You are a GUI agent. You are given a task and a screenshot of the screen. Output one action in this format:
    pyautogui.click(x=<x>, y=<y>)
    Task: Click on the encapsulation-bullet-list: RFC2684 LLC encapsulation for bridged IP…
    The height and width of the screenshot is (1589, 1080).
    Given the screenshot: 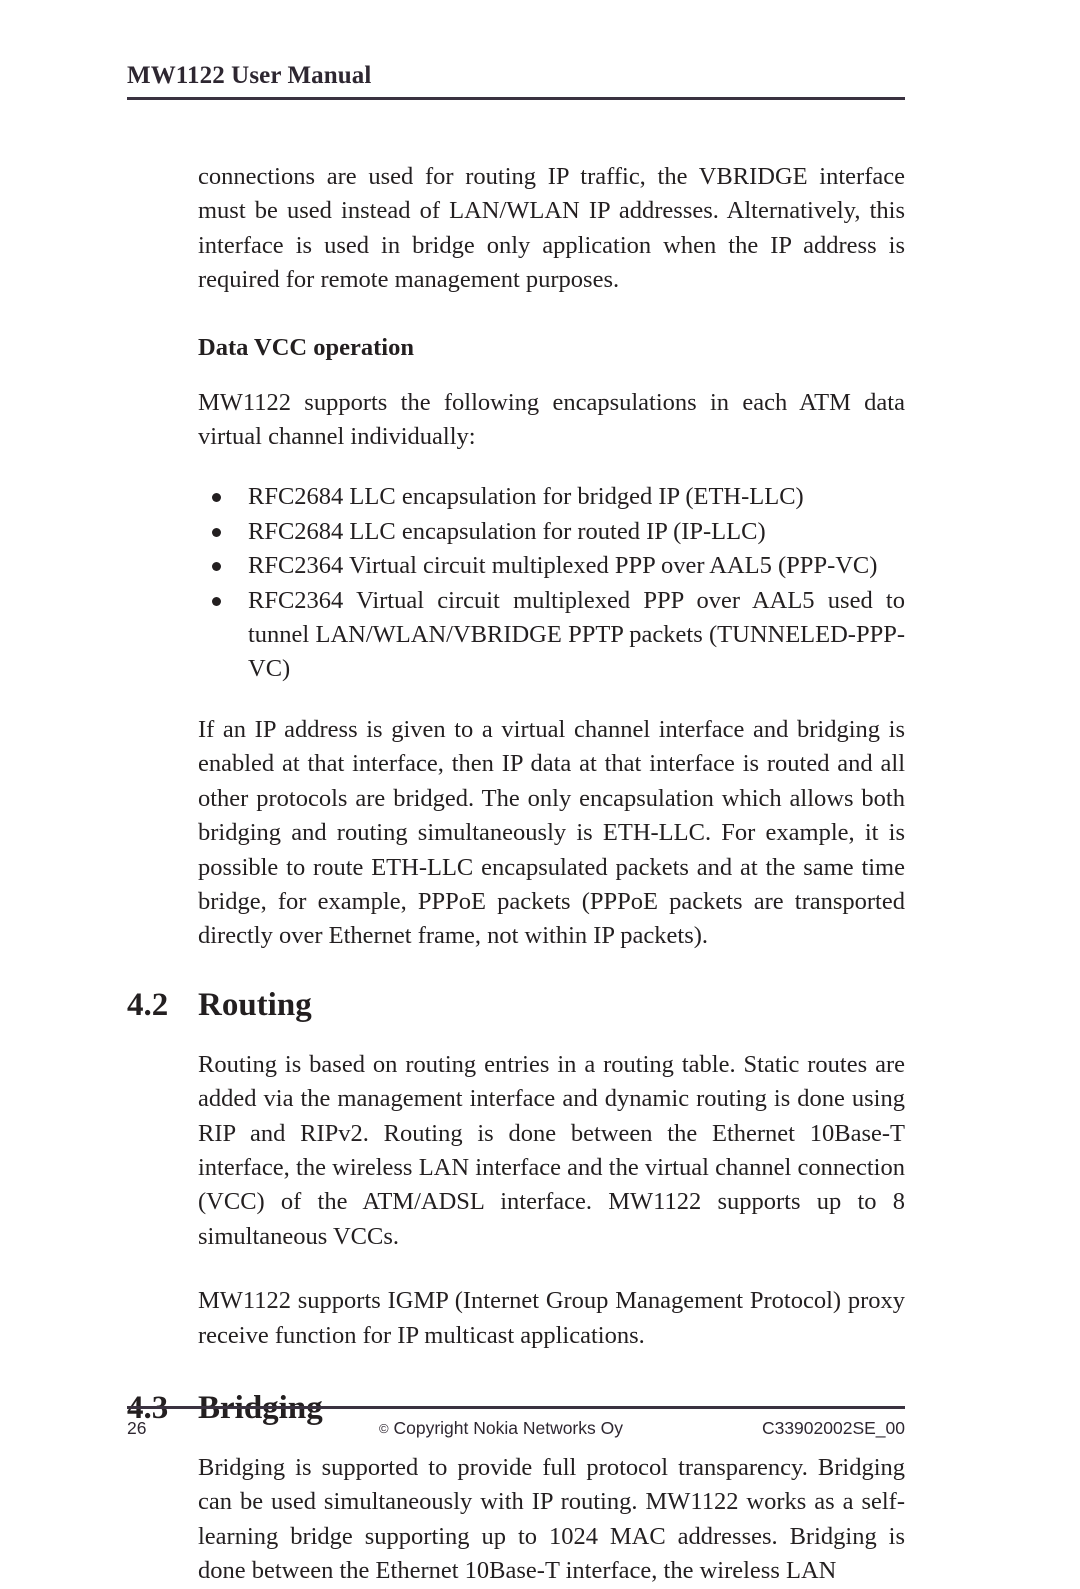 What is the action you would take?
    pyautogui.click(x=551, y=583)
    